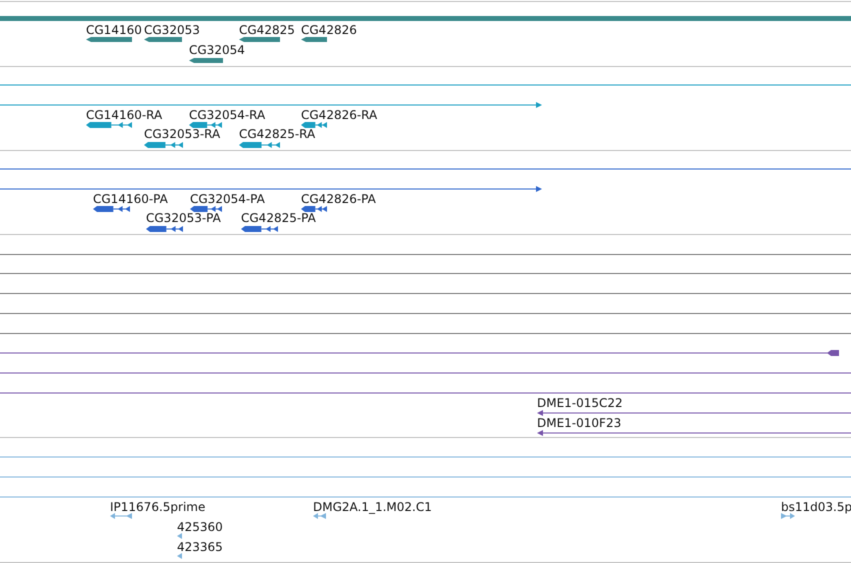 The height and width of the screenshot is (563, 851). What do you see at coordinates (339, 115) in the screenshot?
I see `feature-label: CG42826-RA` at bounding box center [339, 115].